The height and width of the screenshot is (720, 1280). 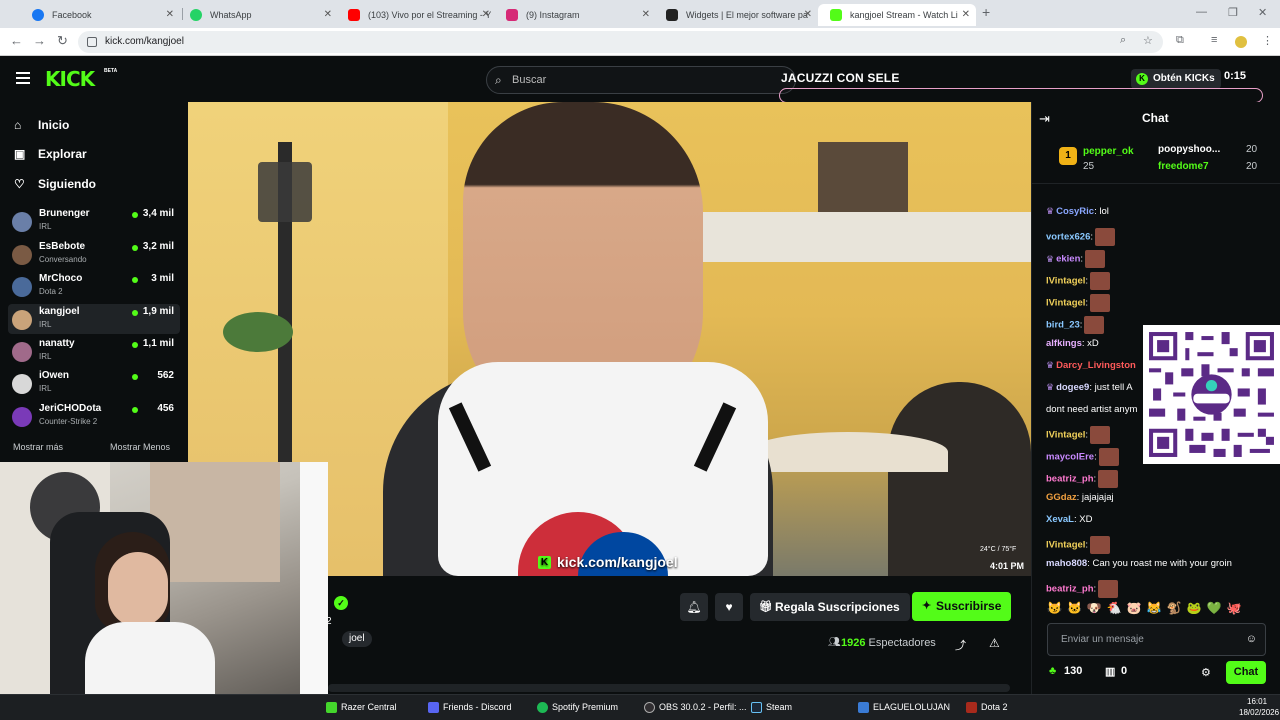 What do you see at coordinates (1259, 712) in the screenshot?
I see `taskbar-clock-date: 18/02/2026` at bounding box center [1259, 712].